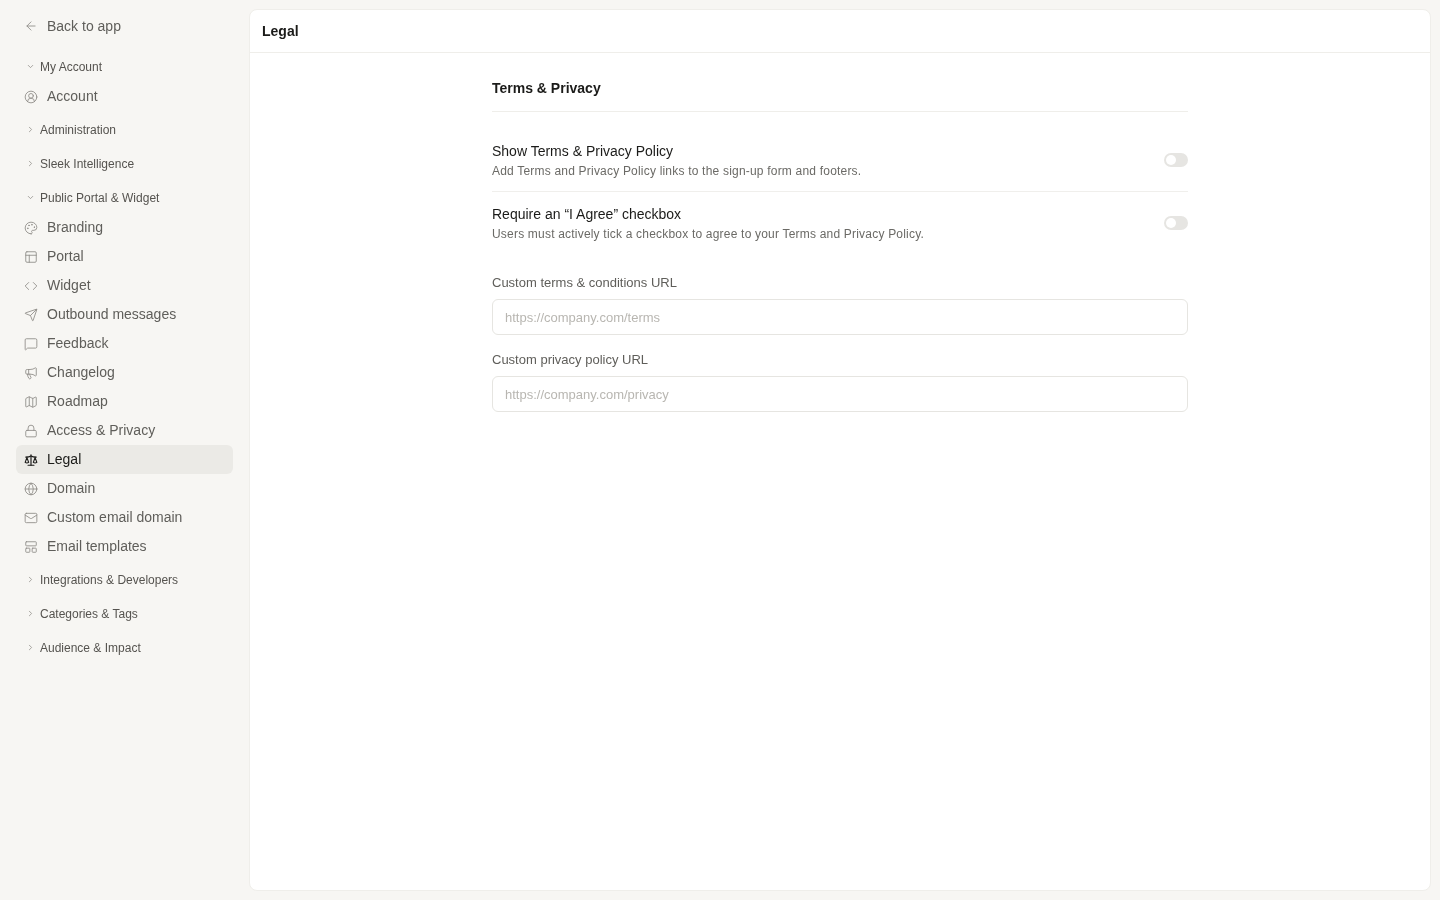 The width and height of the screenshot is (1440, 900). Describe the element at coordinates (31, 546) in the screenshot. I see `layout-icon` at that location.